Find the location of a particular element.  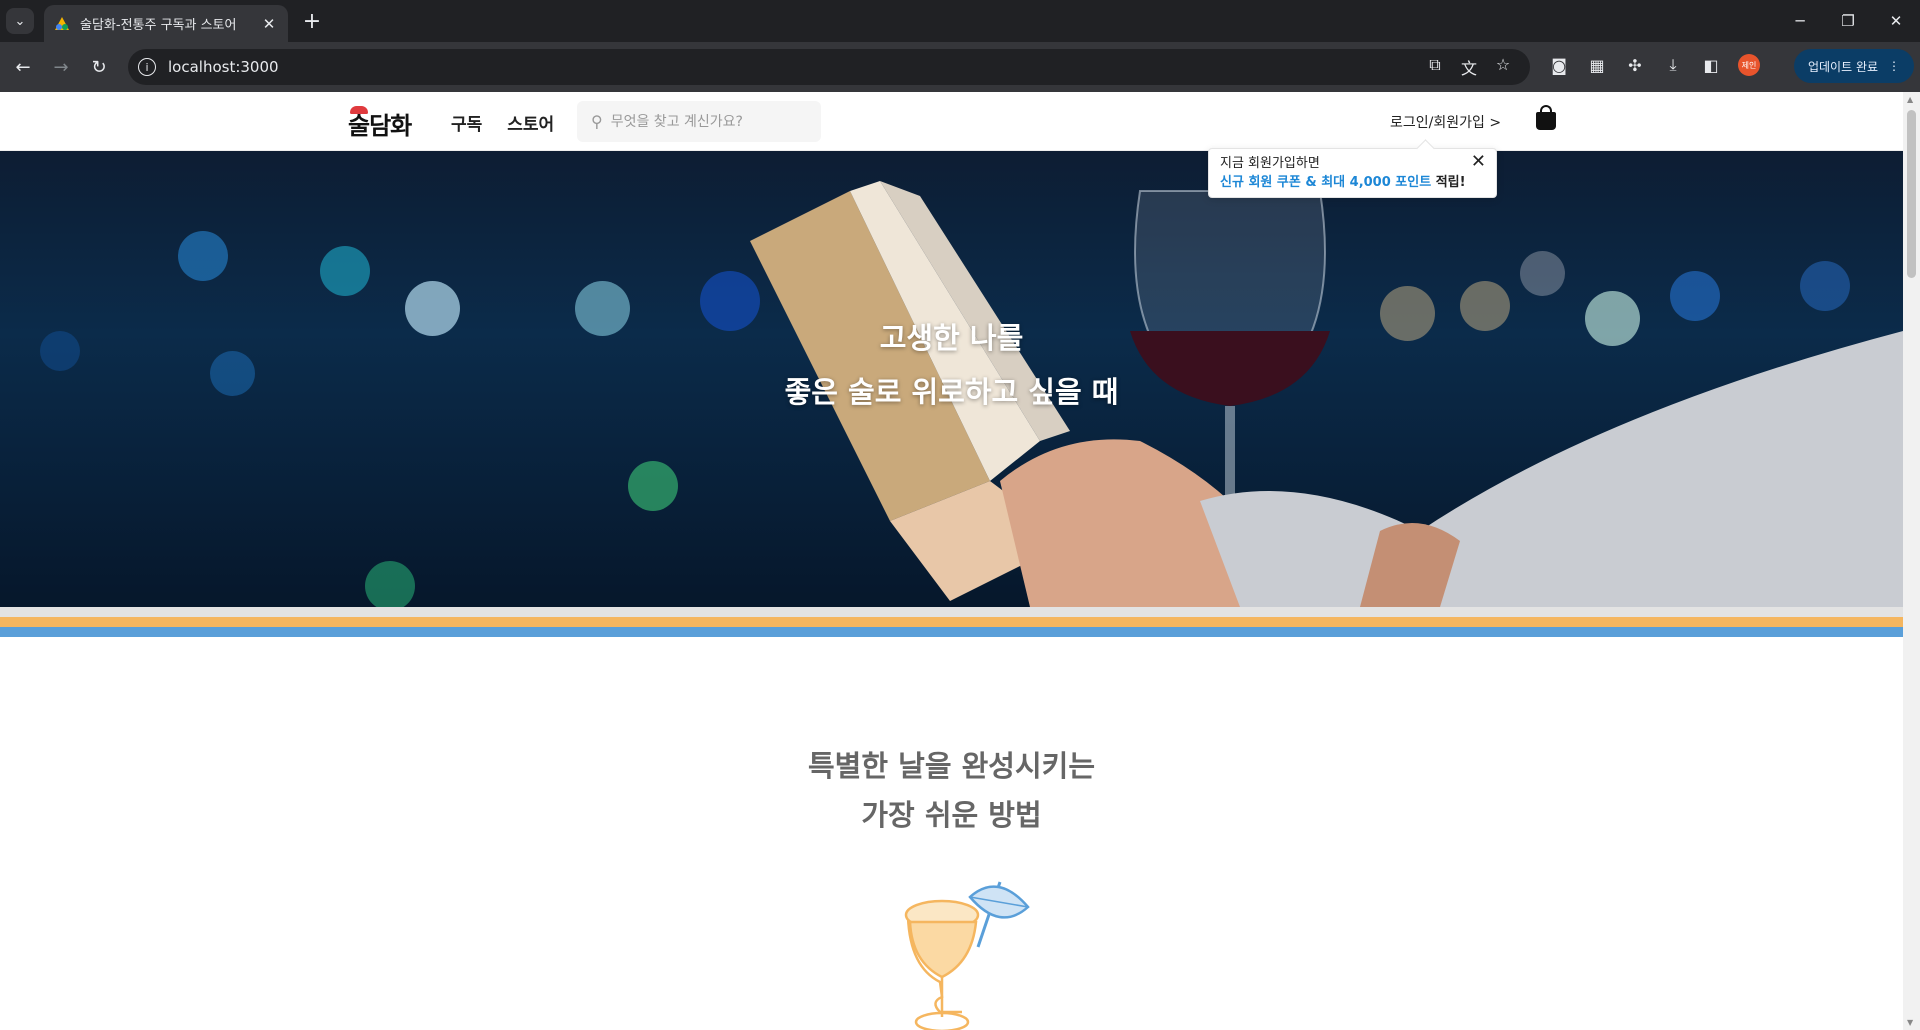

download-icon: ⤓ is located at coordinates (1673, 65).